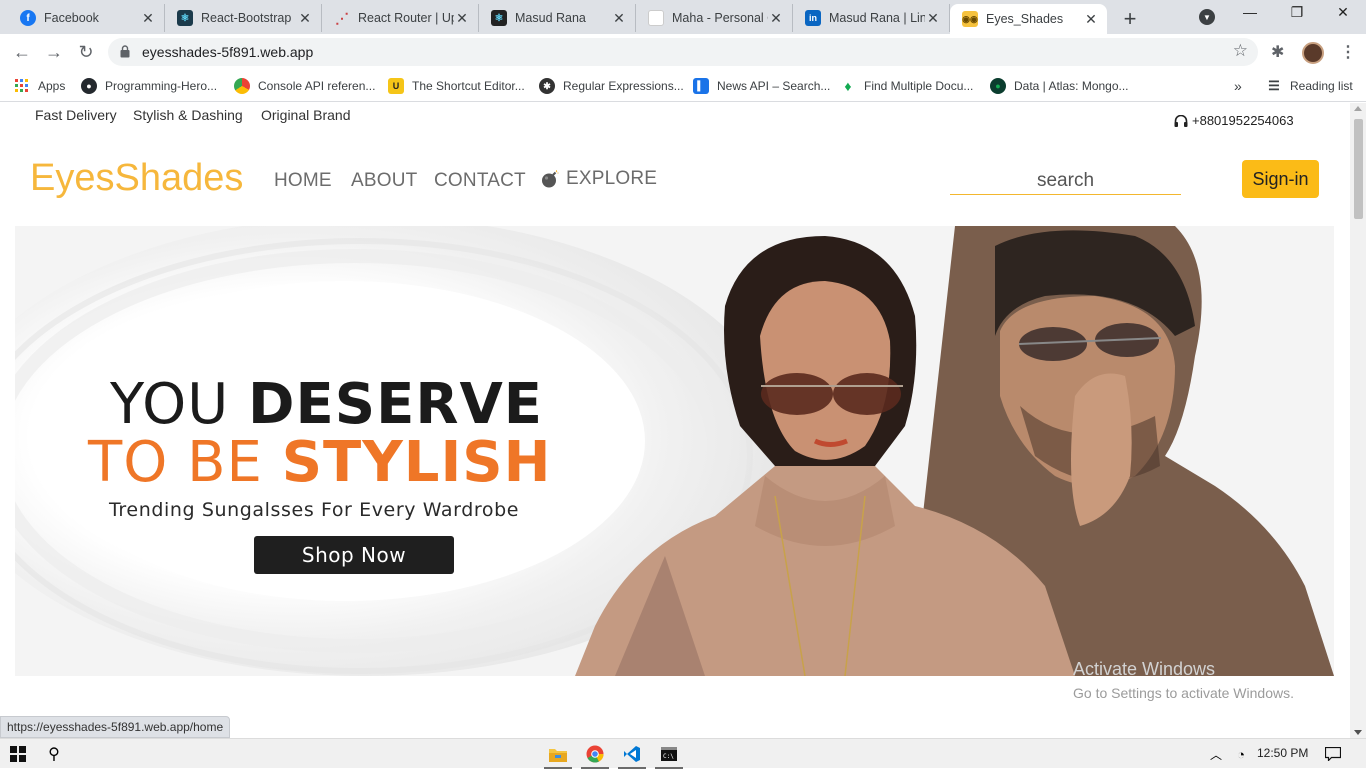  Describe the element at coordinates (547, 86) in the screenshot. I see `regex-icon: ✱` at that location.